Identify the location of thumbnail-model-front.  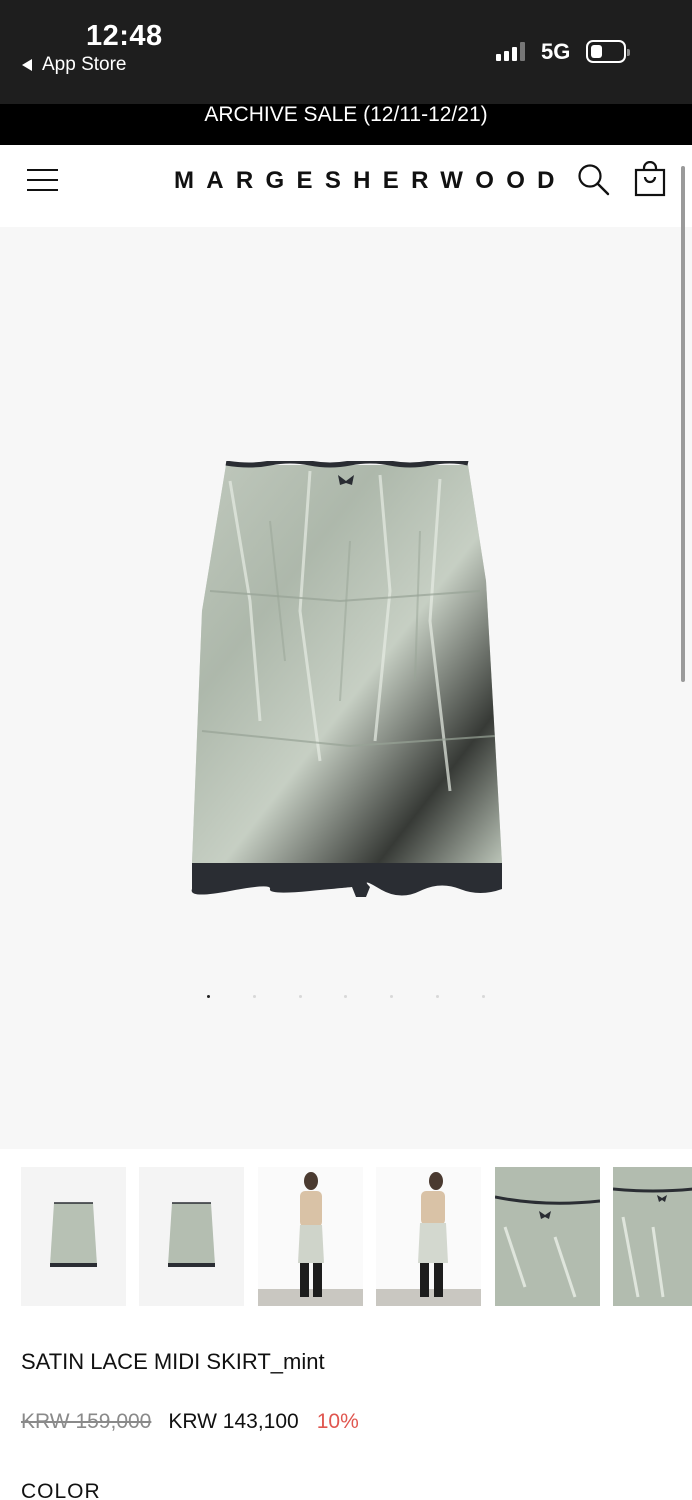
(310, 1236).